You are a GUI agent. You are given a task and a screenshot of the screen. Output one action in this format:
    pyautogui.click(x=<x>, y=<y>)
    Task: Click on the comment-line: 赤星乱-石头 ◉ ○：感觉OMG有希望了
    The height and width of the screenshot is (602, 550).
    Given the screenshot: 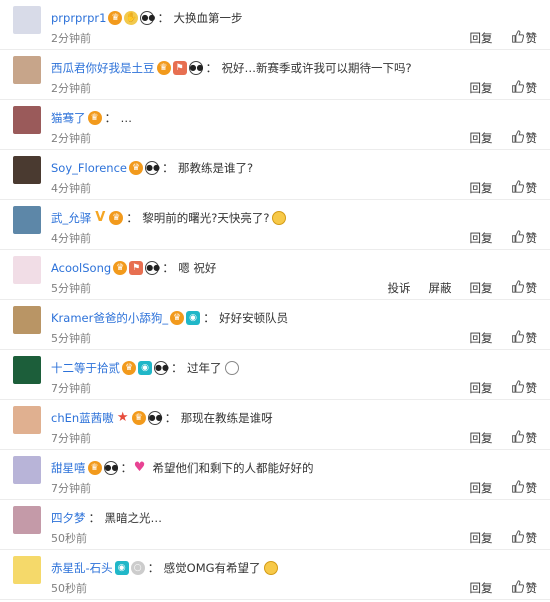 What is the action you would take?
    pyautogui.click(x=164, y=568)
    